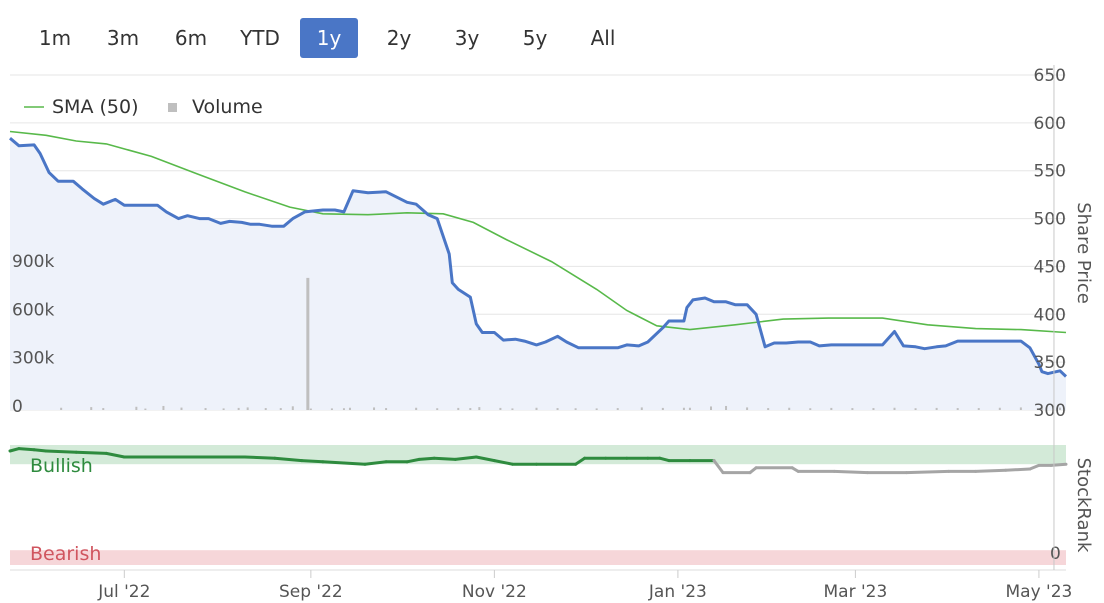 The image size is (1104, 603). What do you see at coordinates (17, 407) in the screenshot?
I see `volume-tick: 0` at bounding box center [17, 407].